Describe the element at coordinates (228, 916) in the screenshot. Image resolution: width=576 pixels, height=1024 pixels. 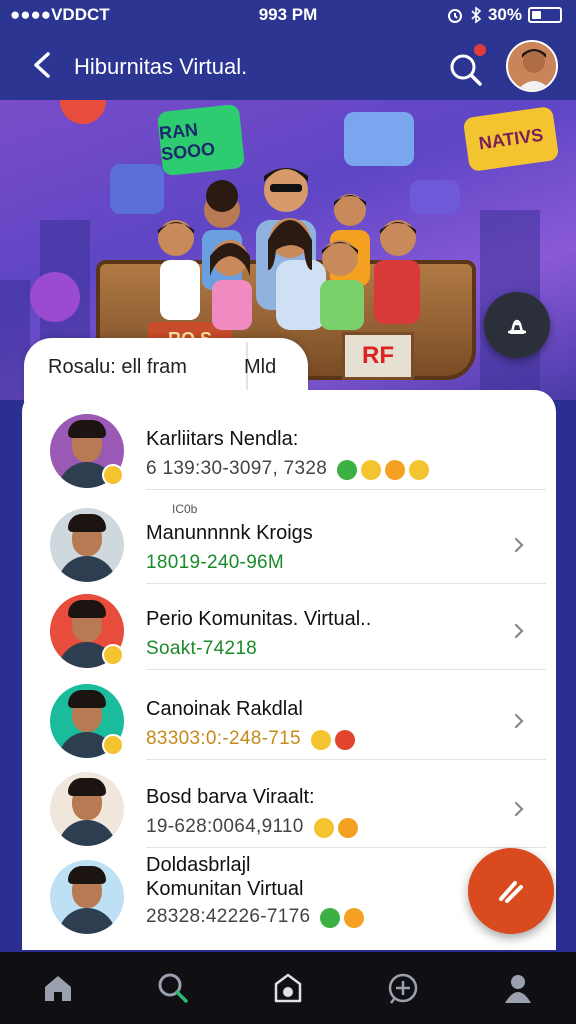
I see `list-item-subtitle: 28328:42226-7176` at that location.